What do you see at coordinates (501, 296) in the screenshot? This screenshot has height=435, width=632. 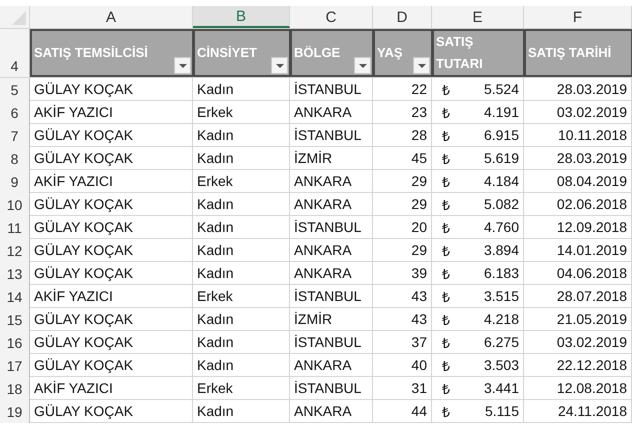 I see `amount-value: 3.515` at bounding box center [501, 296].